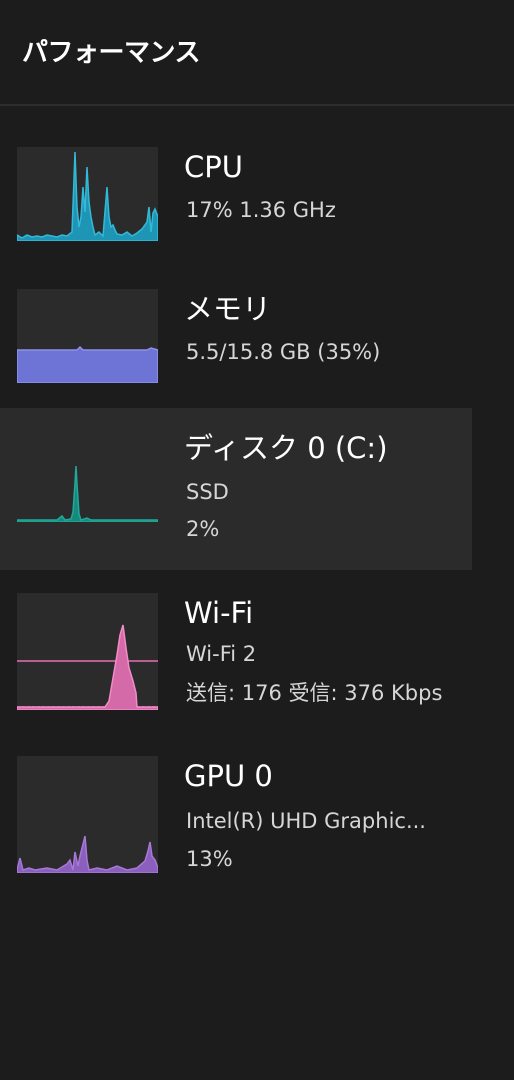 The image size is (514, 1080). Describe the element at coordinates (283, 352) in the screenshot. I see `memory-usage-text: 5.5/15.8 GB (35%)` at that location.